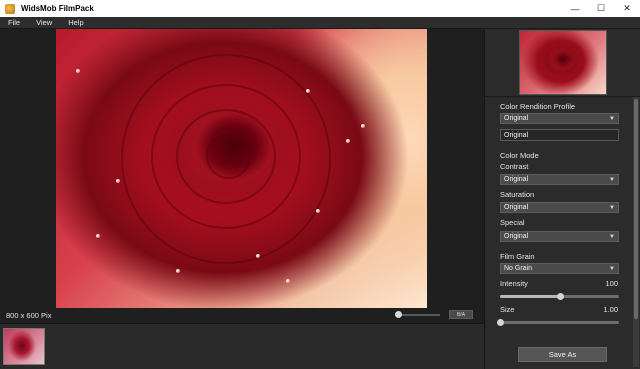 The height and width of the screenshot is (369, 640). I want to click on close-button: ✕, so click(627, 8).